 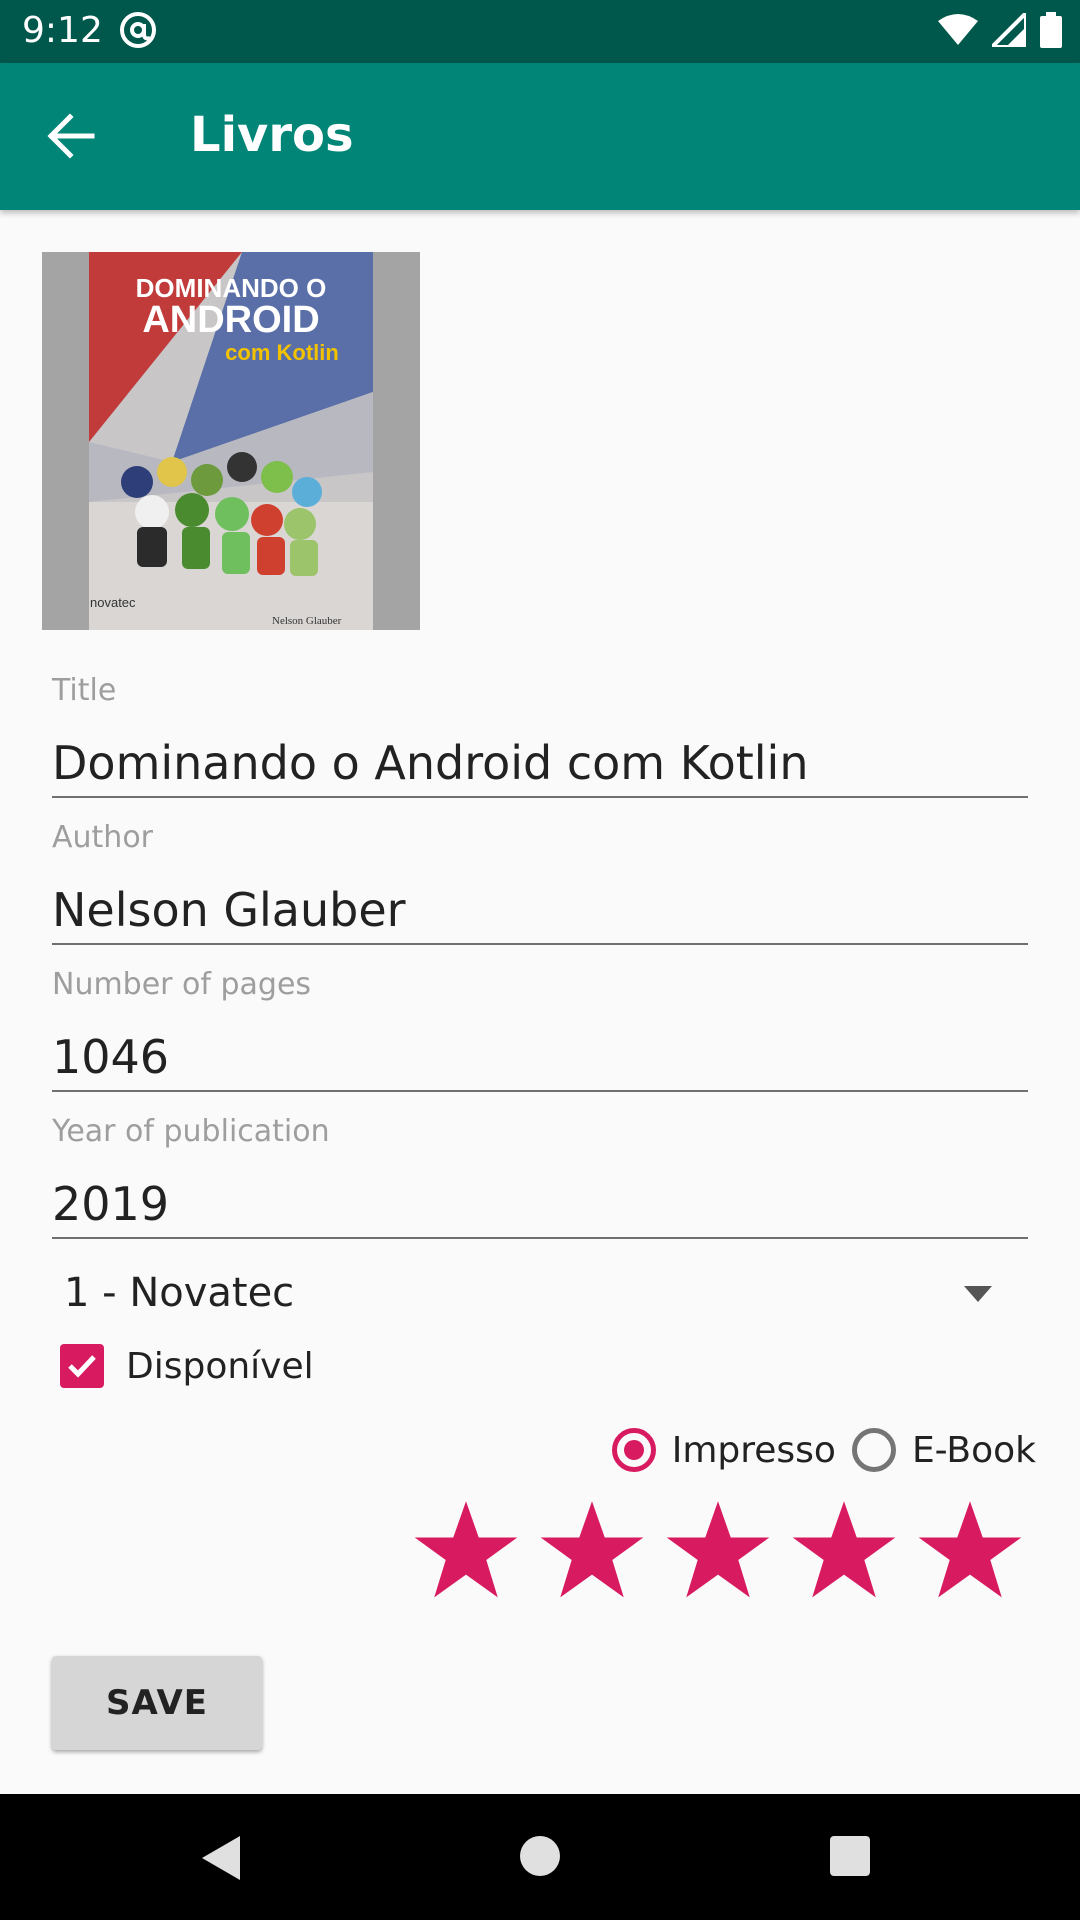 I want to click on author-input: Nelson Glauber, so click(x=540, y=911).